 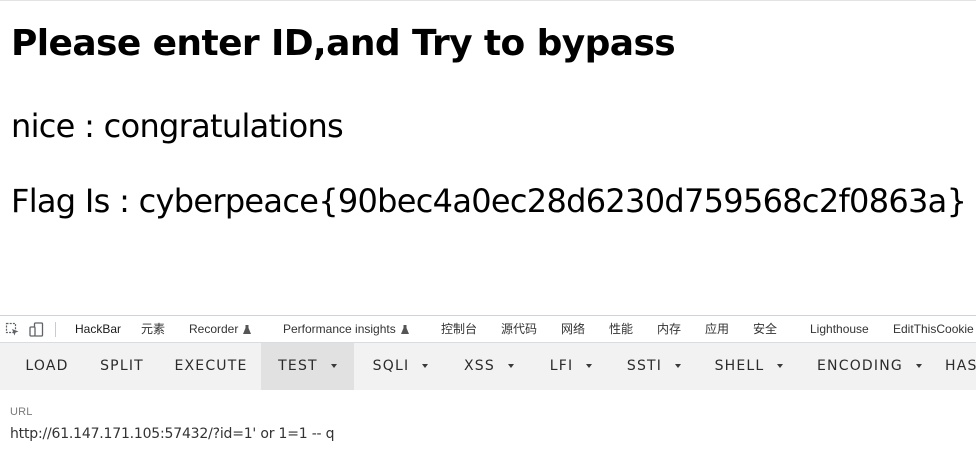 I want to click on tab-lighthouse: Lighthouse, so click(x=839, y=329).